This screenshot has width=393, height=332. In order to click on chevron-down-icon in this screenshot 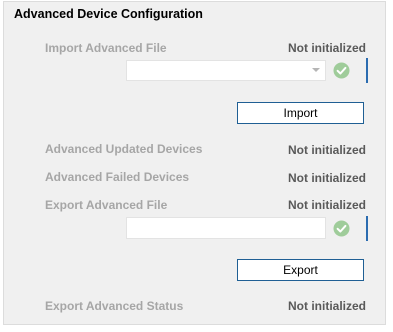, I will do `click(316, 70)`.